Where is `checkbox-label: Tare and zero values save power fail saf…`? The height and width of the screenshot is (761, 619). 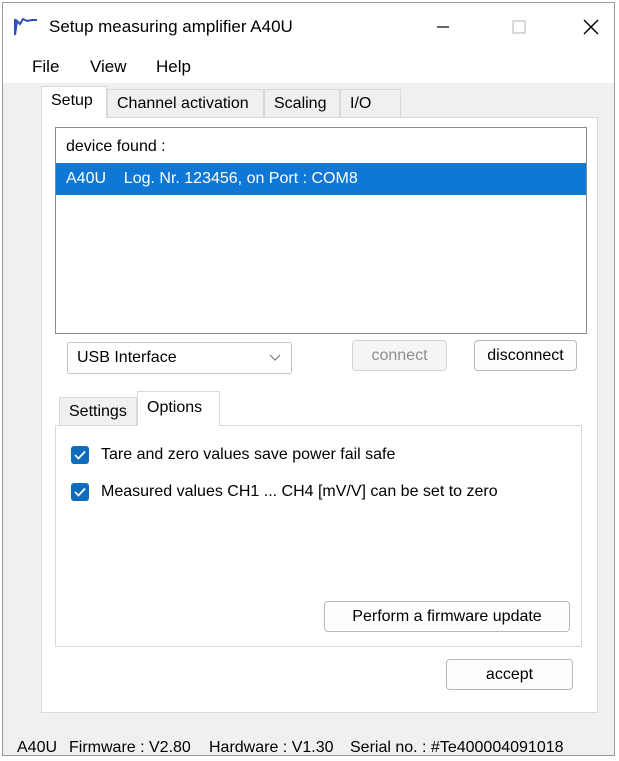
checkbox-label: Tare and zero values save power fail saf… is located at coordinates (248, 454).